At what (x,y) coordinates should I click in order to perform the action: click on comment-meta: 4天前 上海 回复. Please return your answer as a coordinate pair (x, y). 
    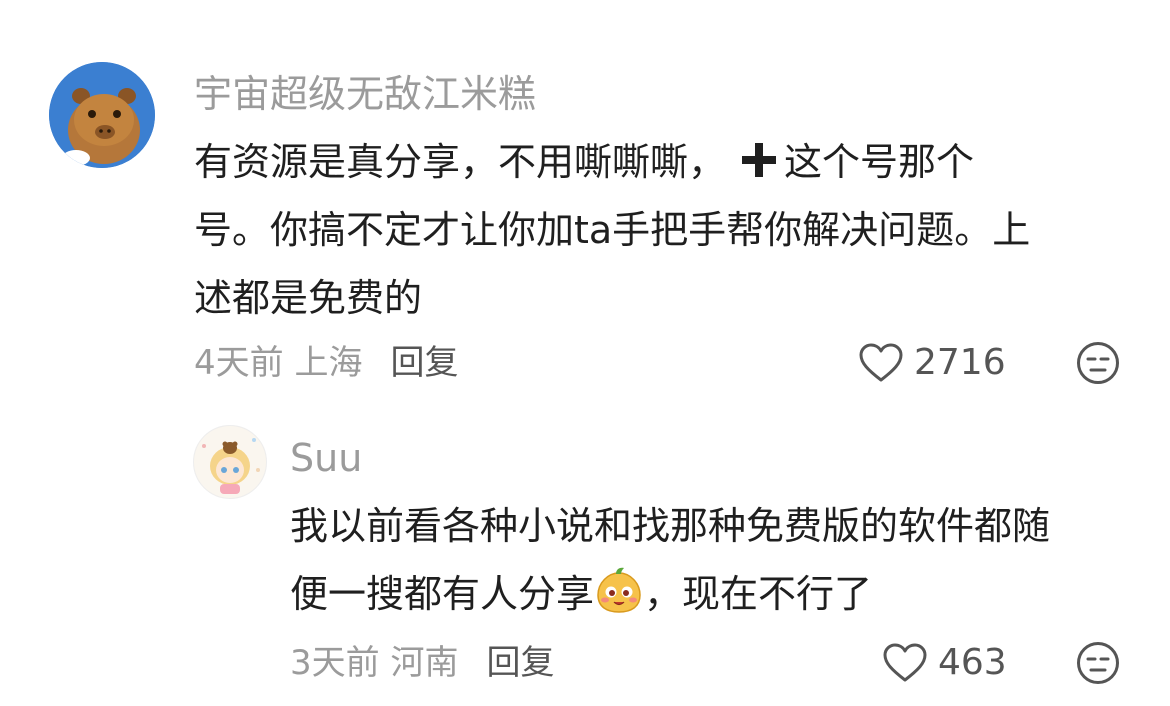
    Looking at the image, I should click on (326, 363).